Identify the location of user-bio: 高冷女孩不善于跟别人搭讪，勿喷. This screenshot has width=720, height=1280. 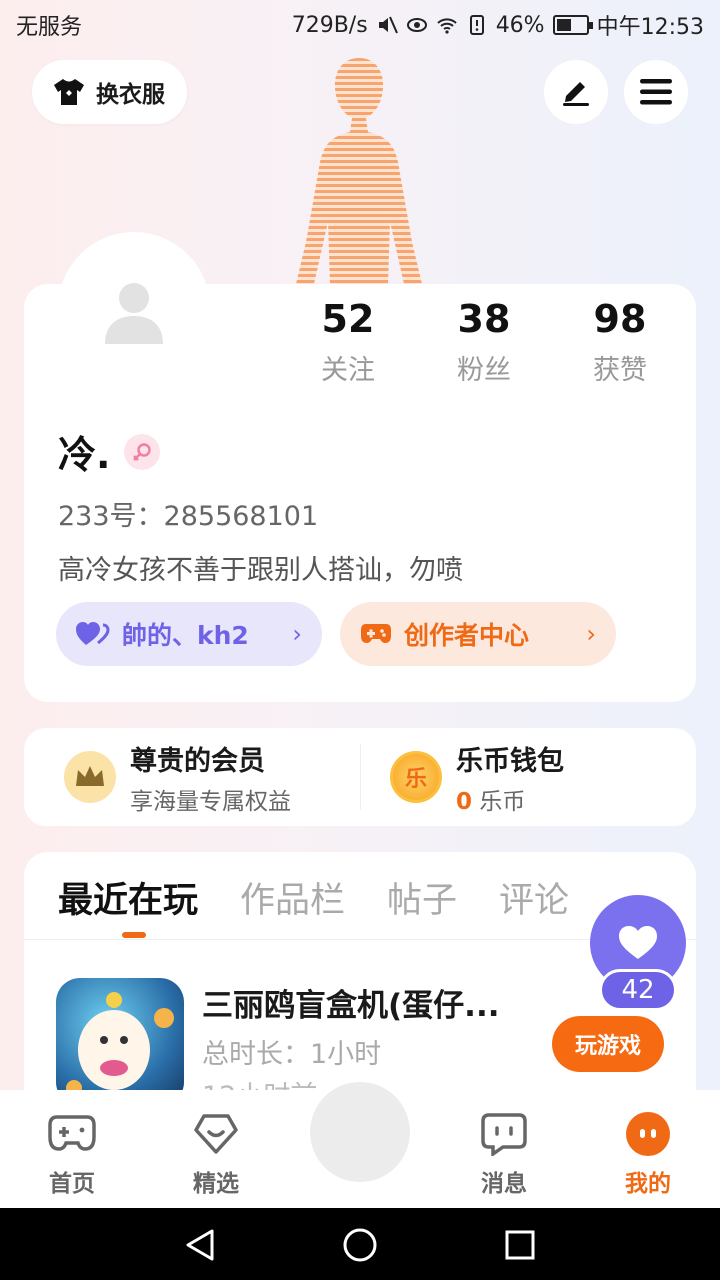
(260, 570).